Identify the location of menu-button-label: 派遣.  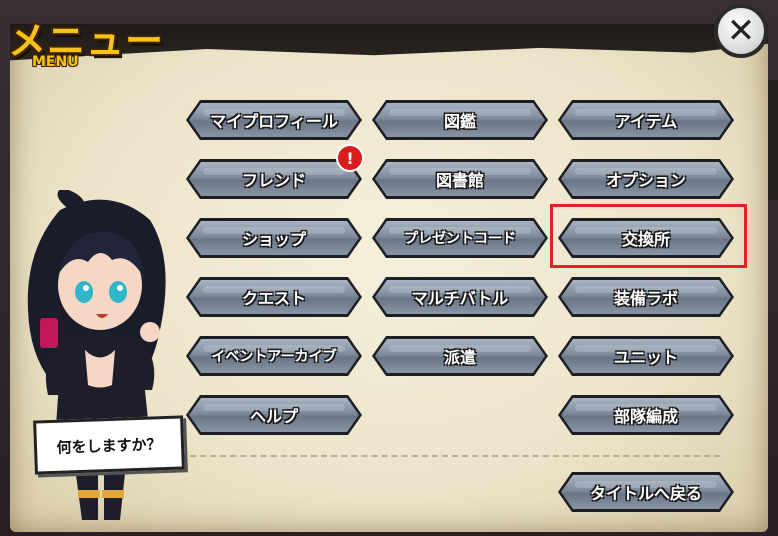
(459, 357).